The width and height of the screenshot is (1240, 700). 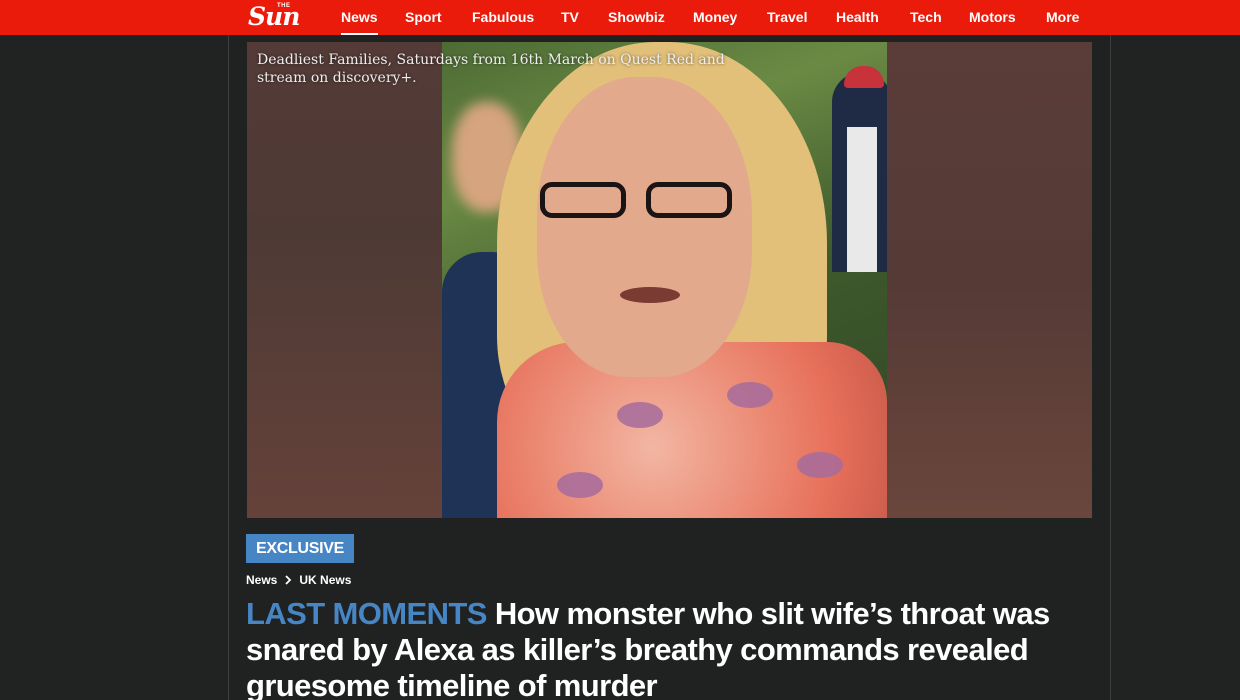 What do you see at coordinates (989, 280) in the screenshot?
I see `video-blur-right` at bounding box center [989, 280].